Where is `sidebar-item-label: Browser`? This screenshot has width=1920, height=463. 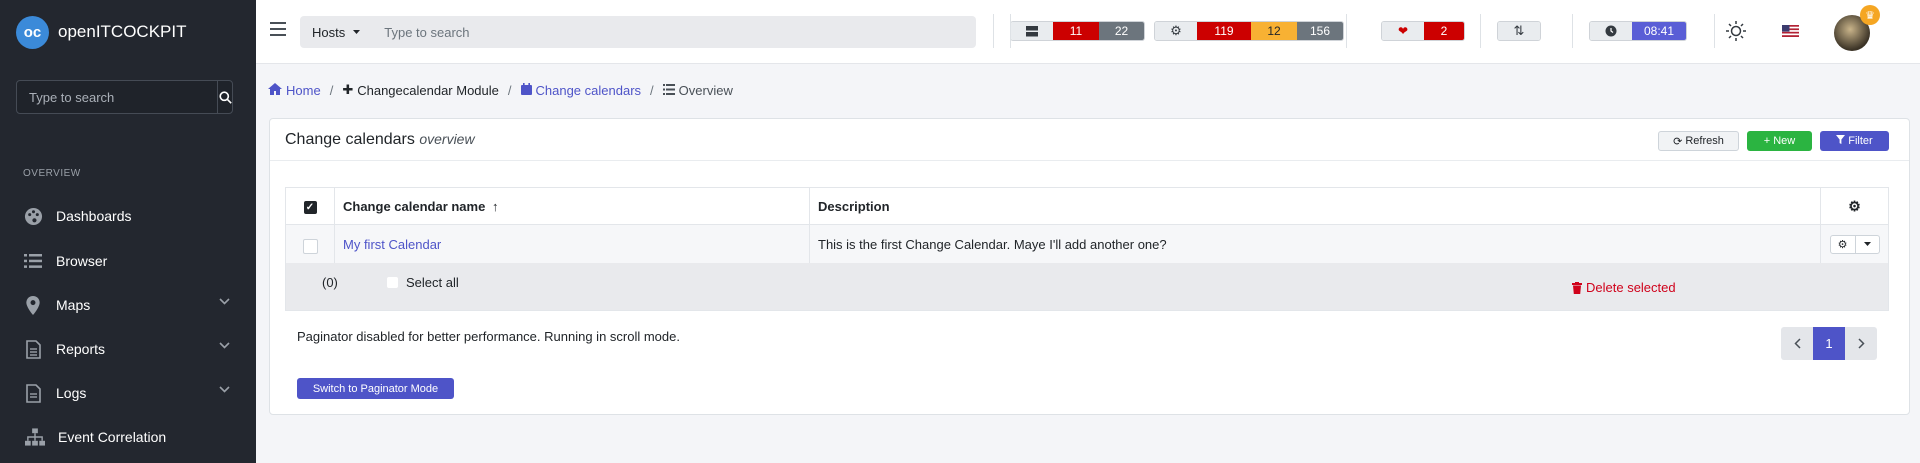
sidebar-item-label: Browser is located at coordinates (82, 261).